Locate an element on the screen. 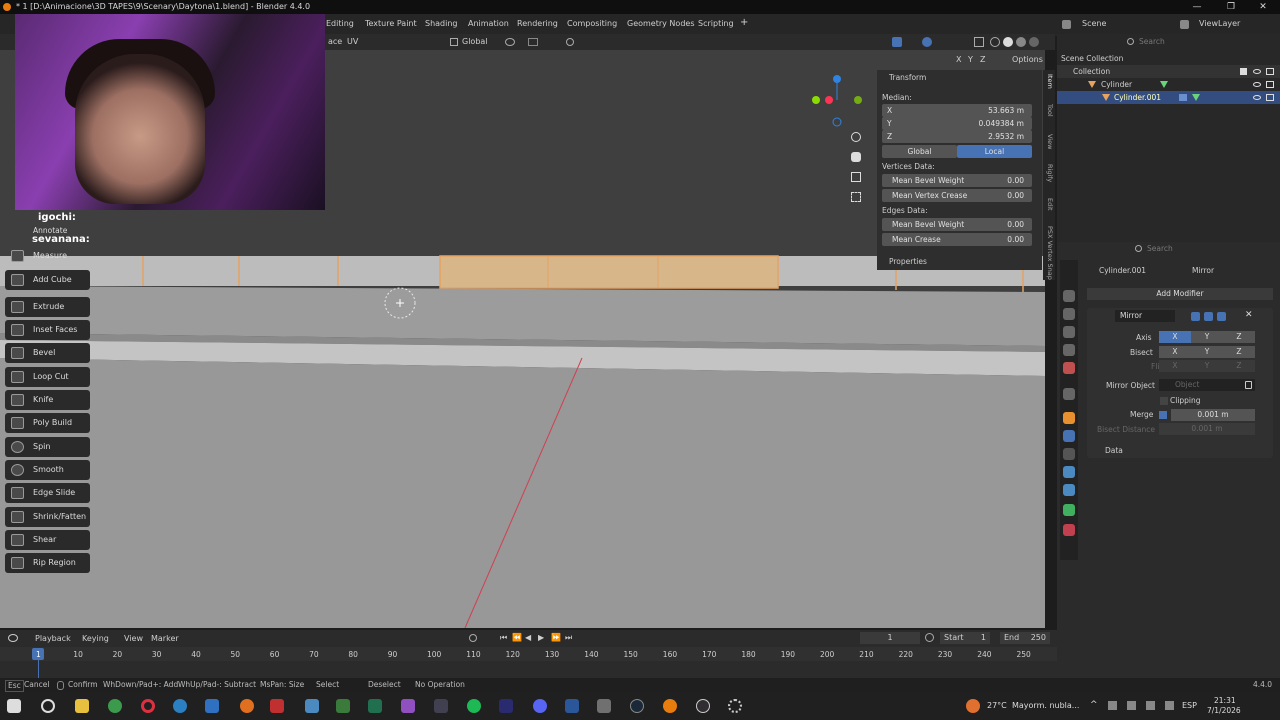 The image size is (1280, 720). view-layer-tab-icon is located at coordinates (1069, 350).